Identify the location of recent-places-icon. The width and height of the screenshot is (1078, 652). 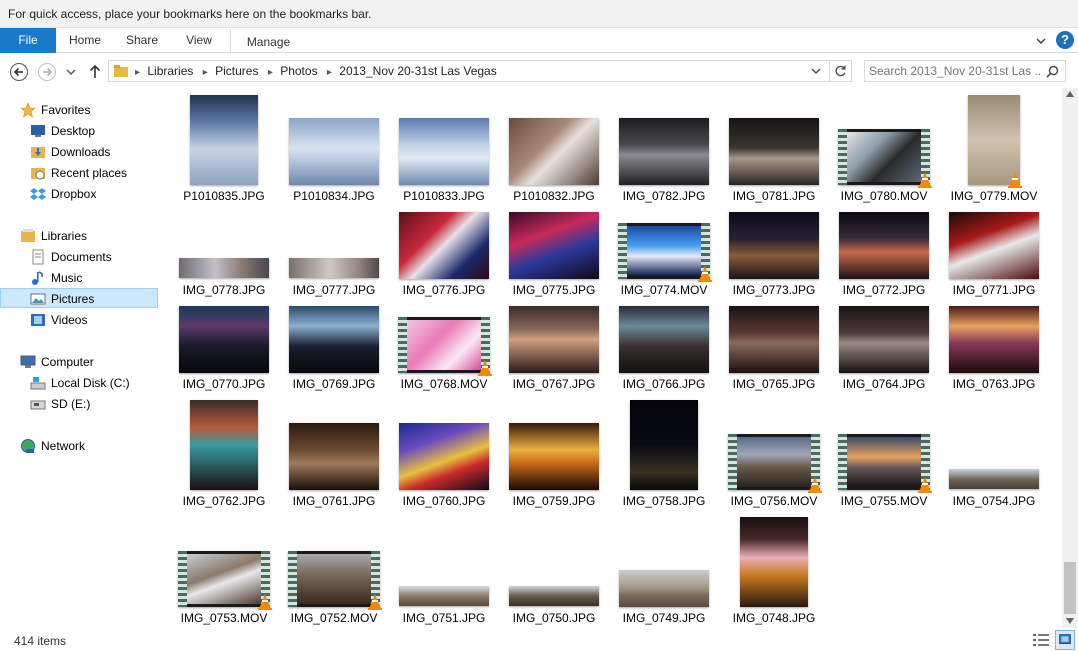
(38, 174).